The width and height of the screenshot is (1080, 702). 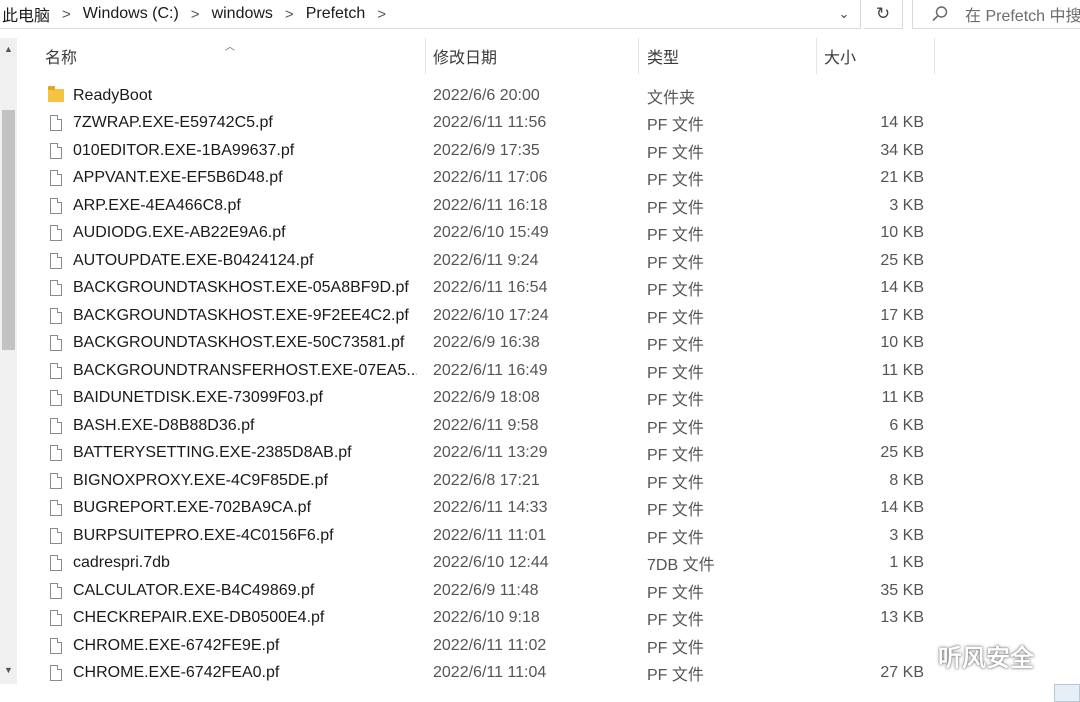 What do you see at coordinates (902, 618) in the screenshot?
I see `file-size: 13 KB` at bounding box center [902, 618].